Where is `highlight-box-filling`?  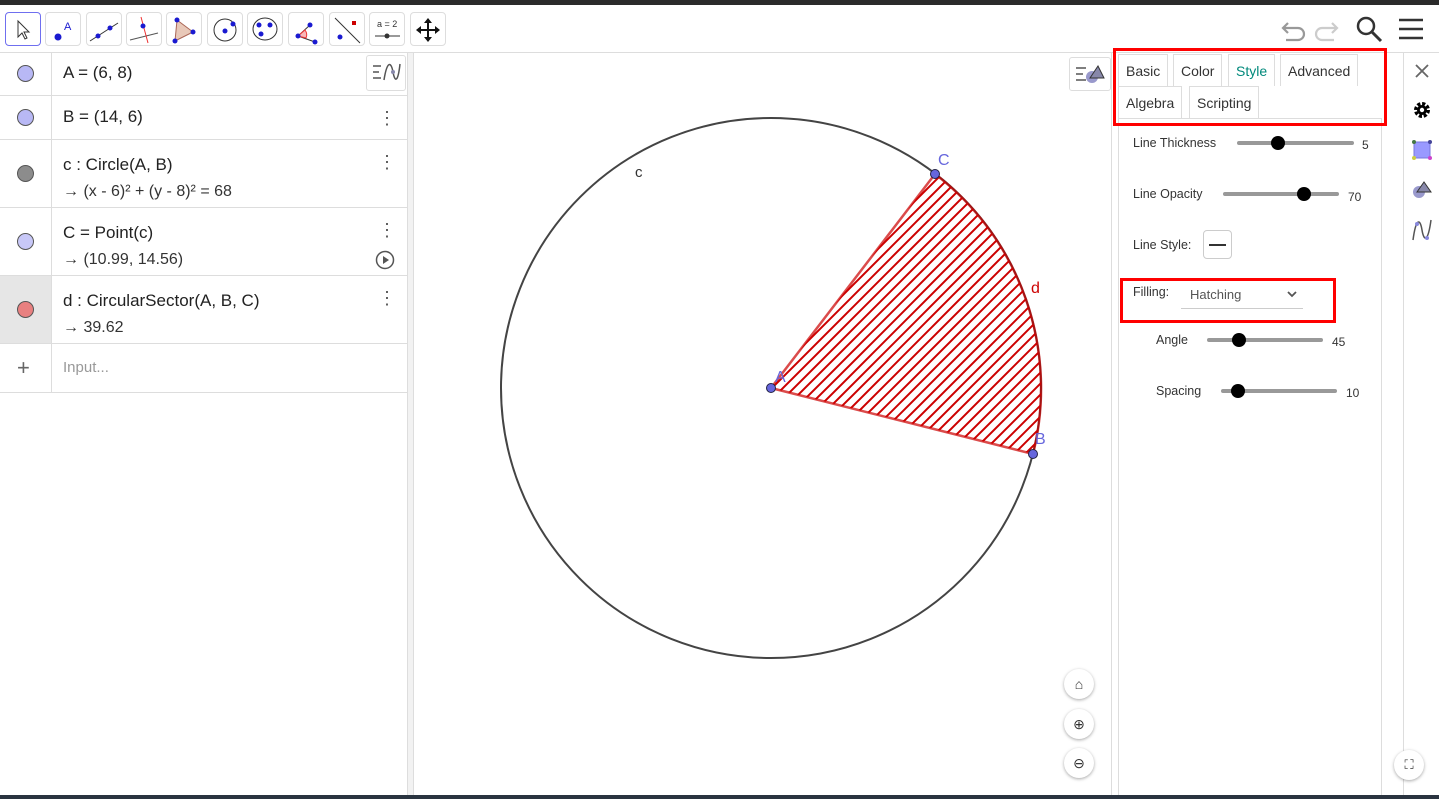
highlight-box-filling is located at coordinates (1228, 300).